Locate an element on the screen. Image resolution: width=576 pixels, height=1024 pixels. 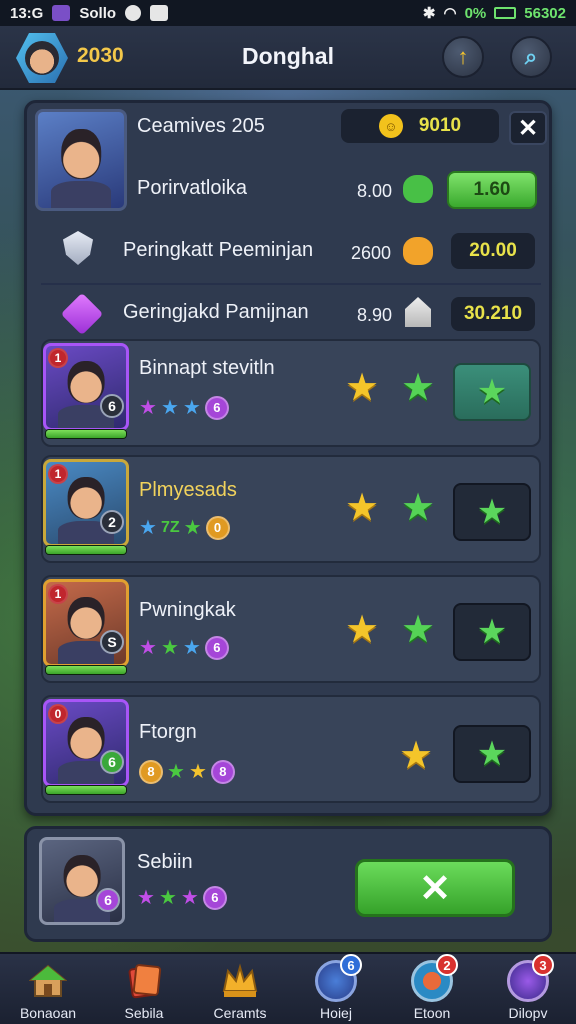
y-app-icon is located at coordinates (159, 13).